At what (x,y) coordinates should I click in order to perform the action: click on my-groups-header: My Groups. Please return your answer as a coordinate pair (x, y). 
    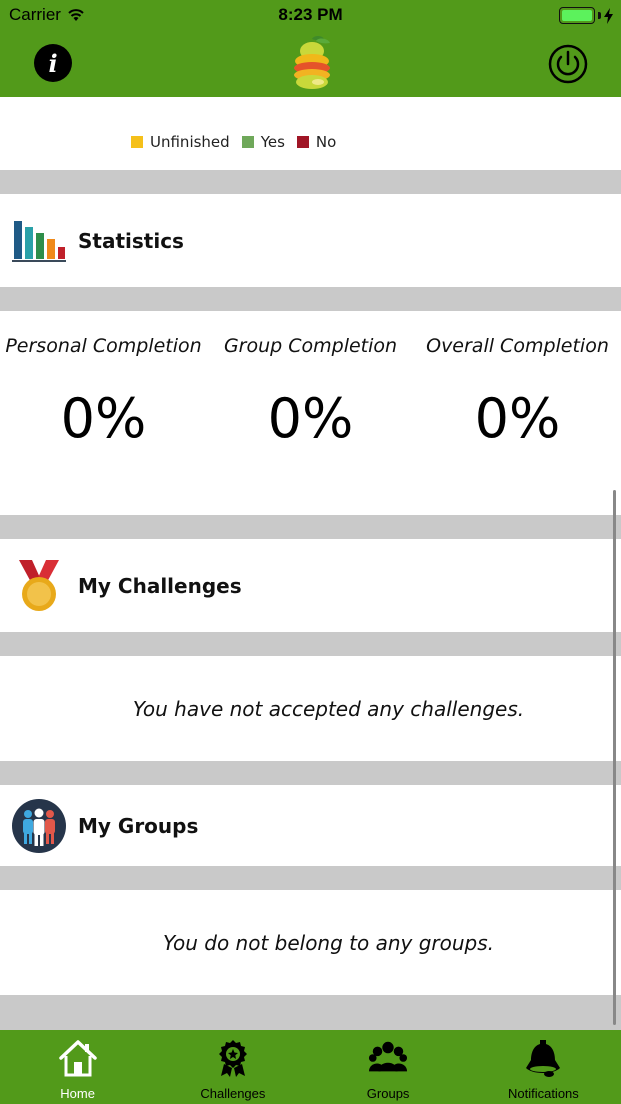
    Looking at the image, I should click on (310, 825).